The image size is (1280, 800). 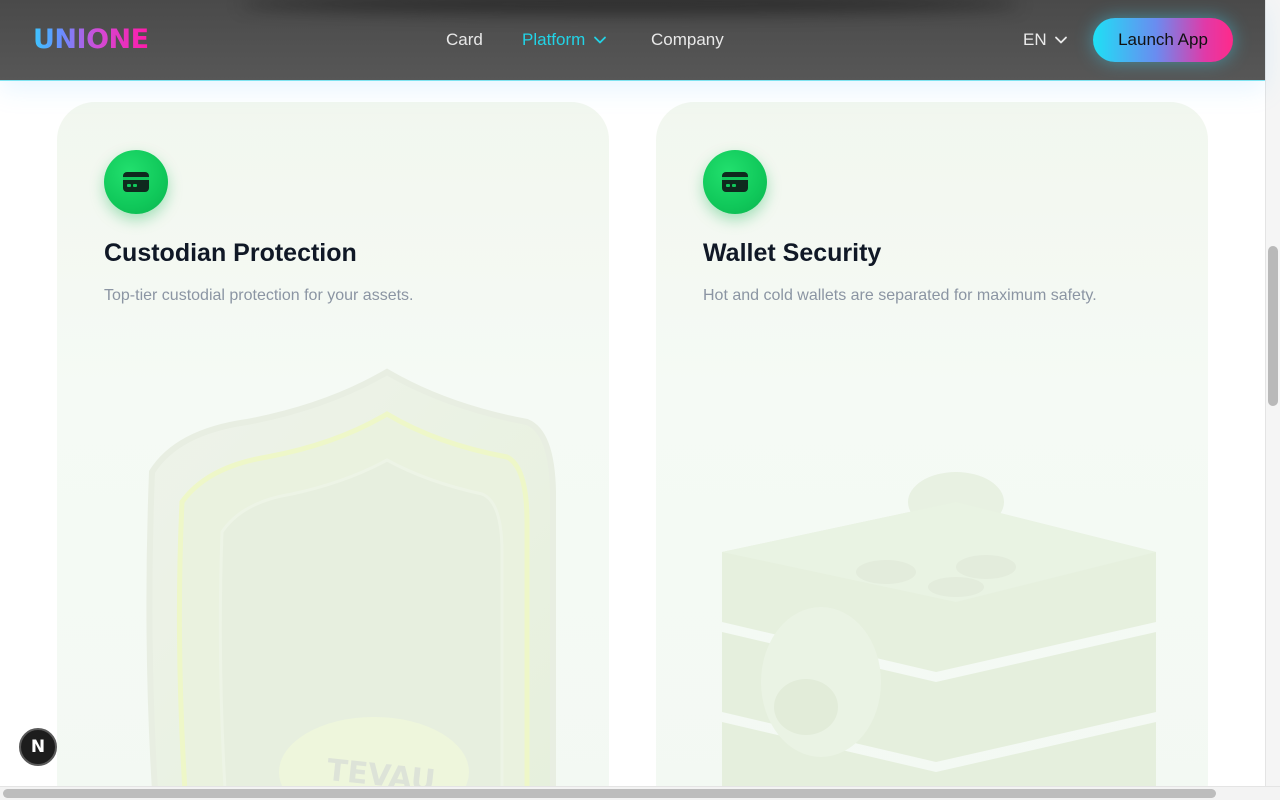 What do you see at coordinates (230, 253) in the screenshot?
I see `card-title: Custodian Protection` at bounding box center [230, 253].